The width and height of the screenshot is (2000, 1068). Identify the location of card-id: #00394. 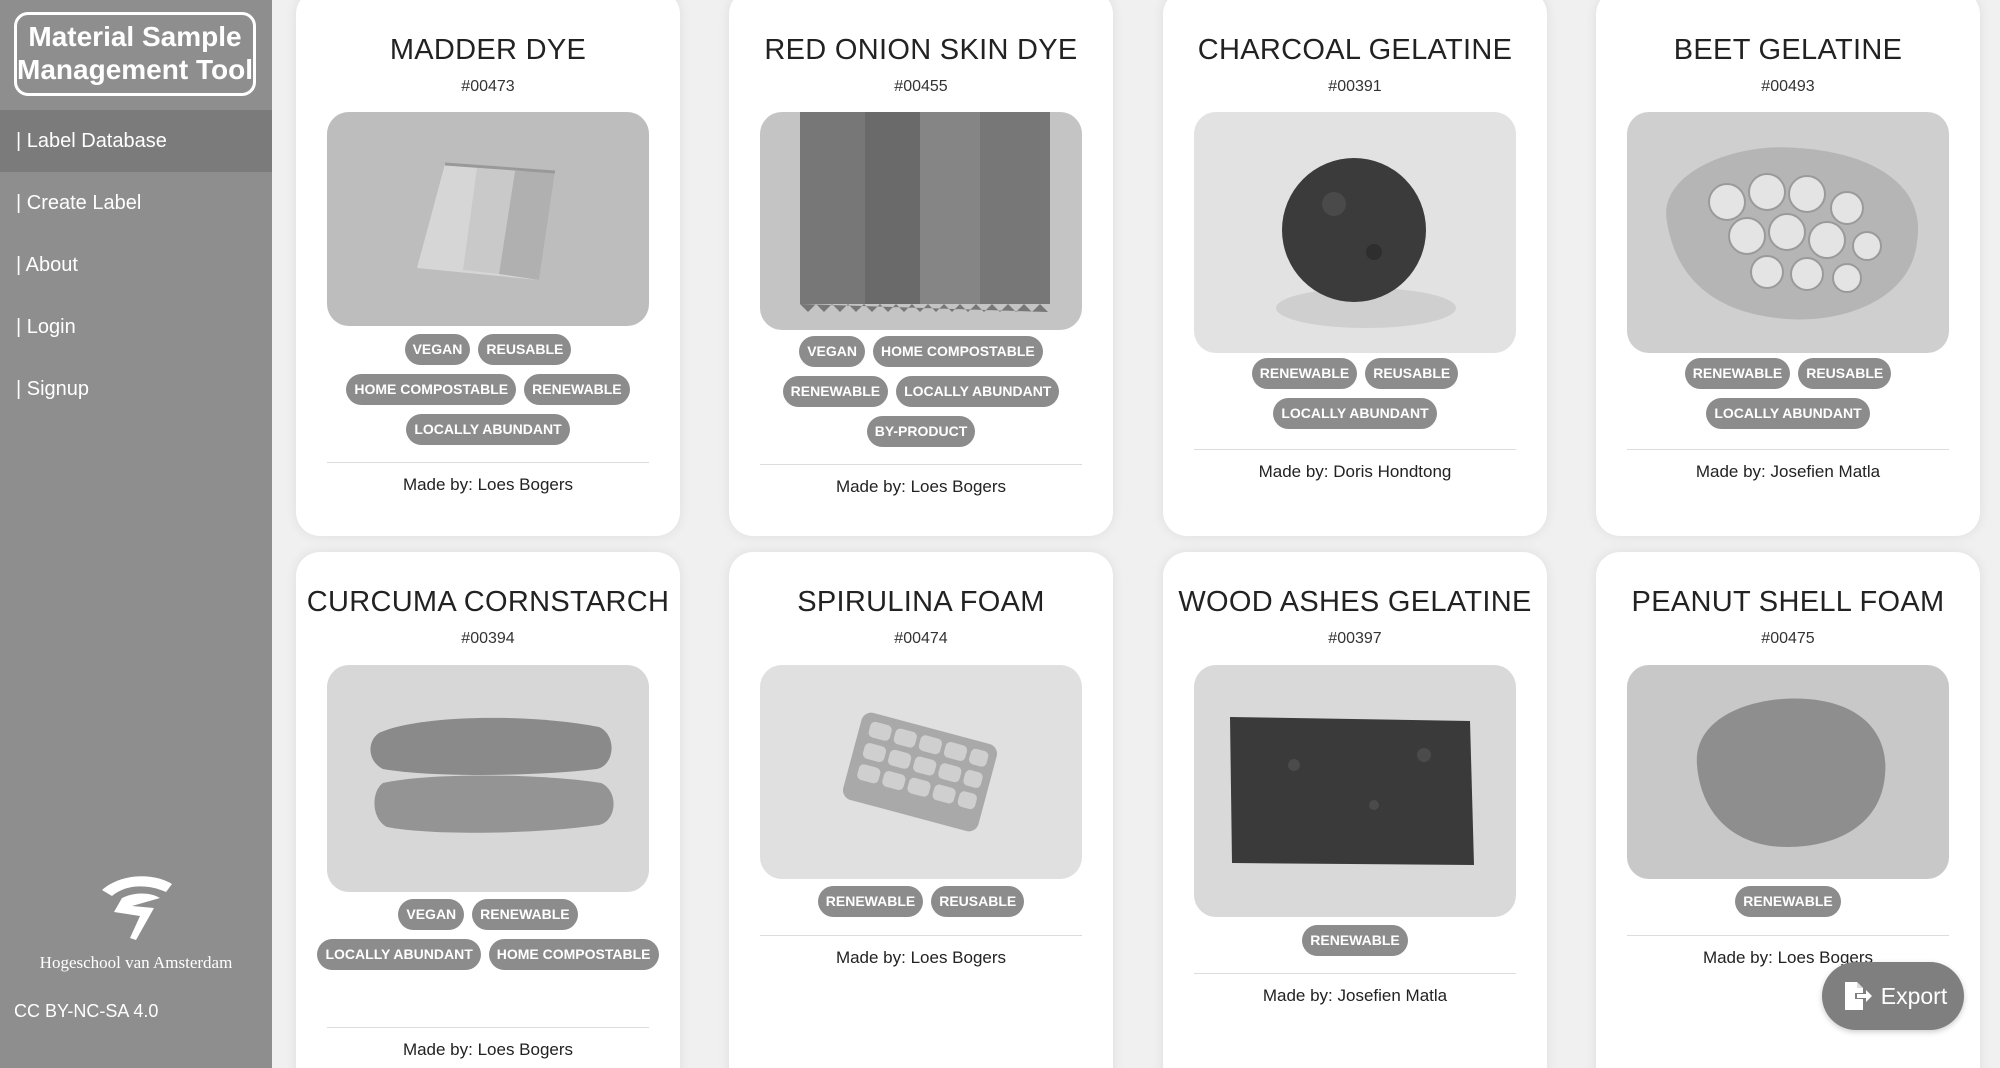
(488, 638).